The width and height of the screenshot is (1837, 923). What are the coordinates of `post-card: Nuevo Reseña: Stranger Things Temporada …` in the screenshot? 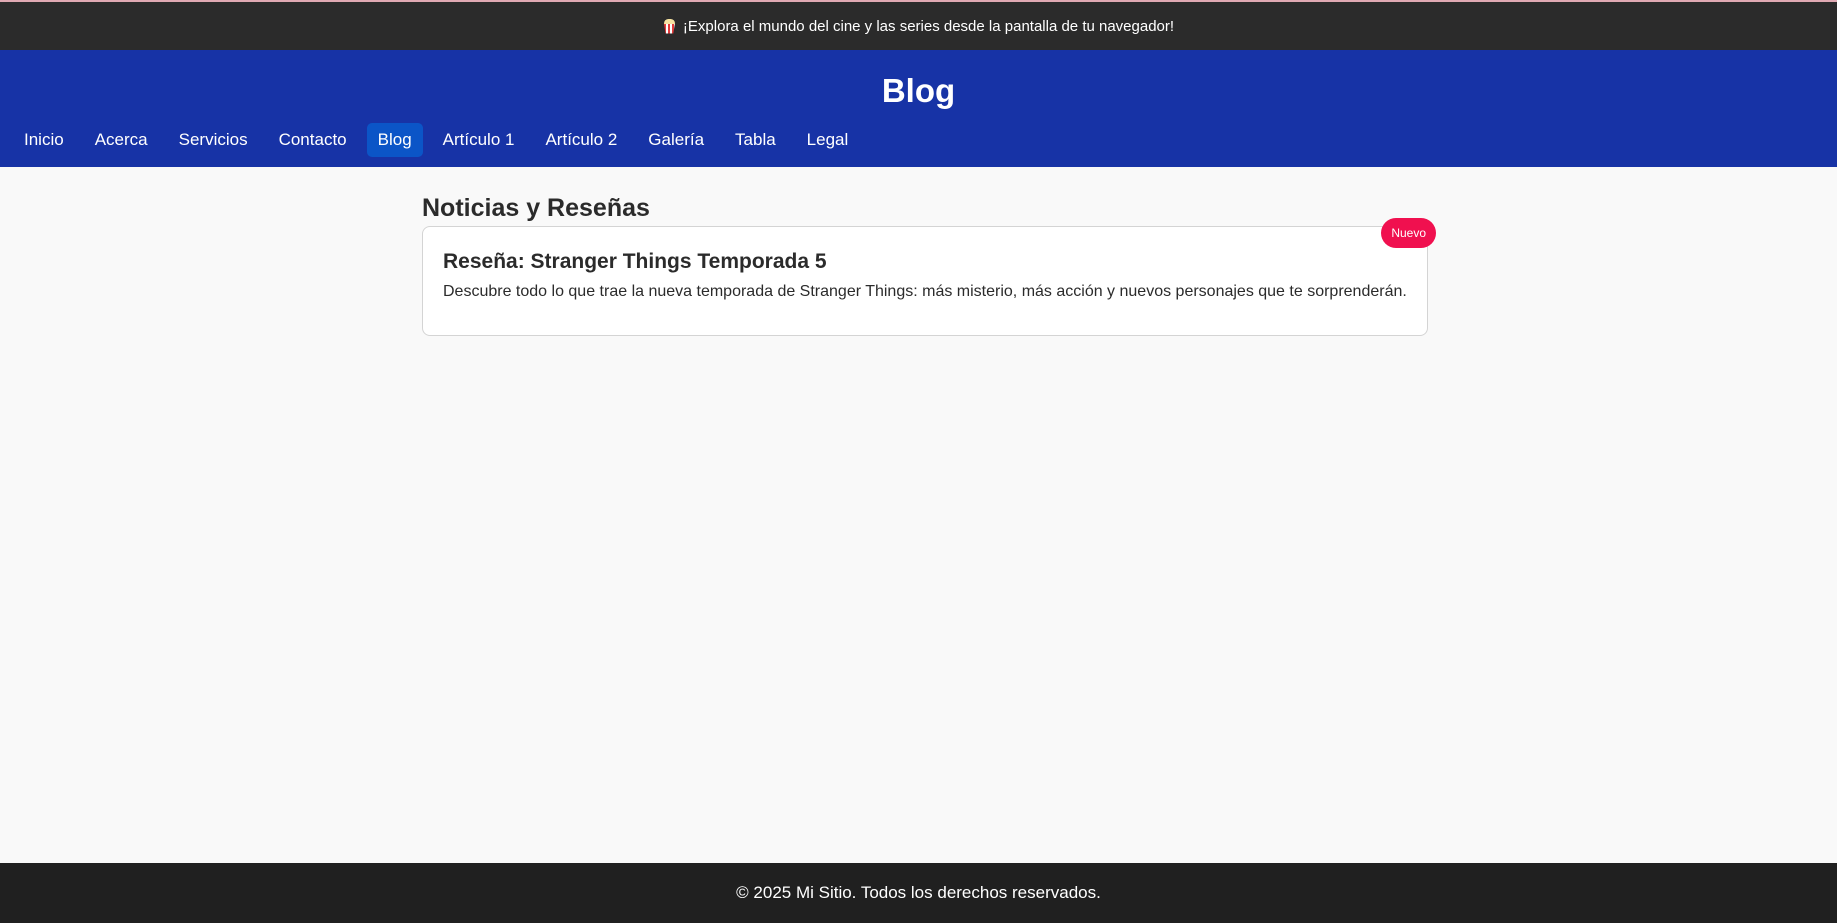 It's located at (929, 277).